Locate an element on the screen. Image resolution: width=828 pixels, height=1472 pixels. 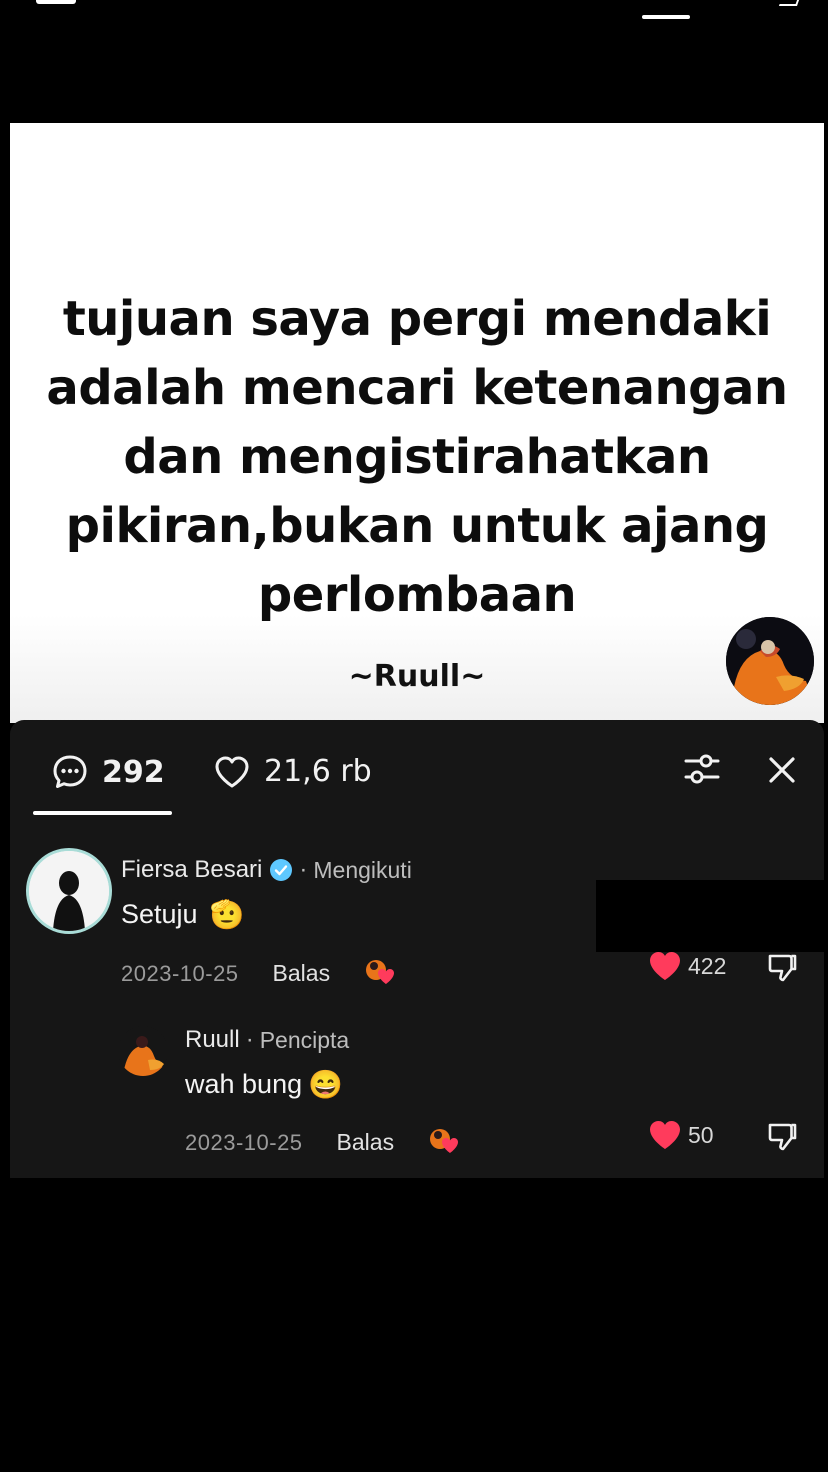
creator-label: Pencipta is located at coordinates (304, 1039).